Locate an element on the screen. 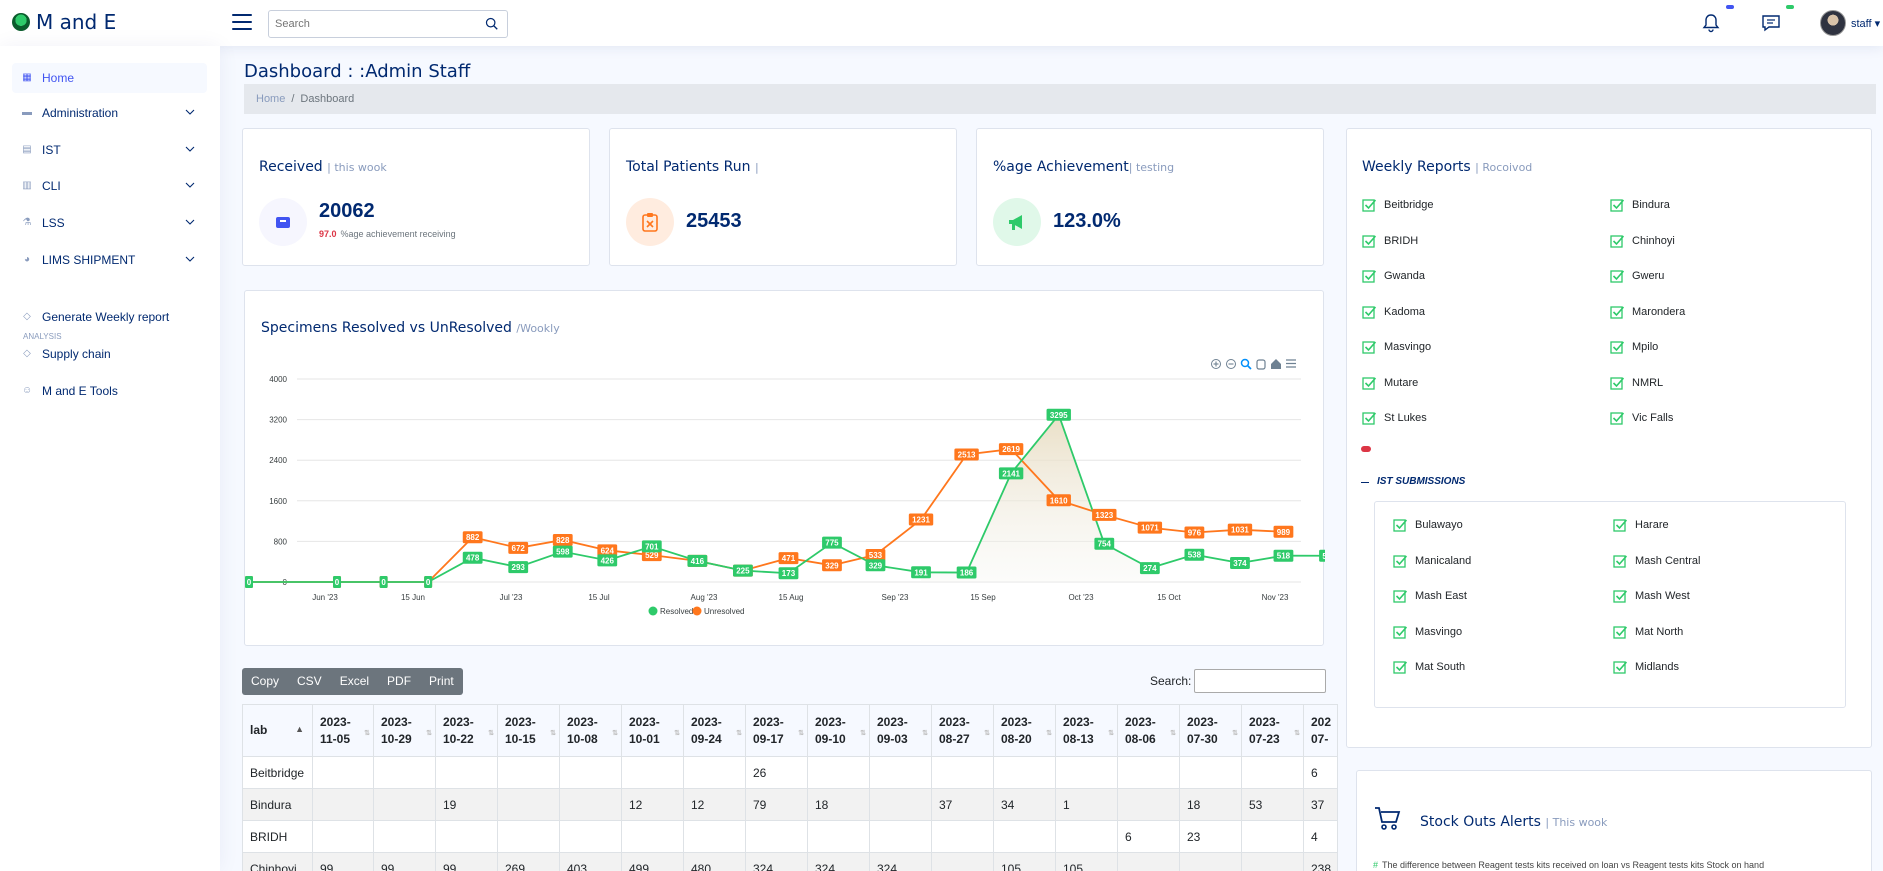  checklist-item: Vic Falls is located at coordinates (1641, 418).